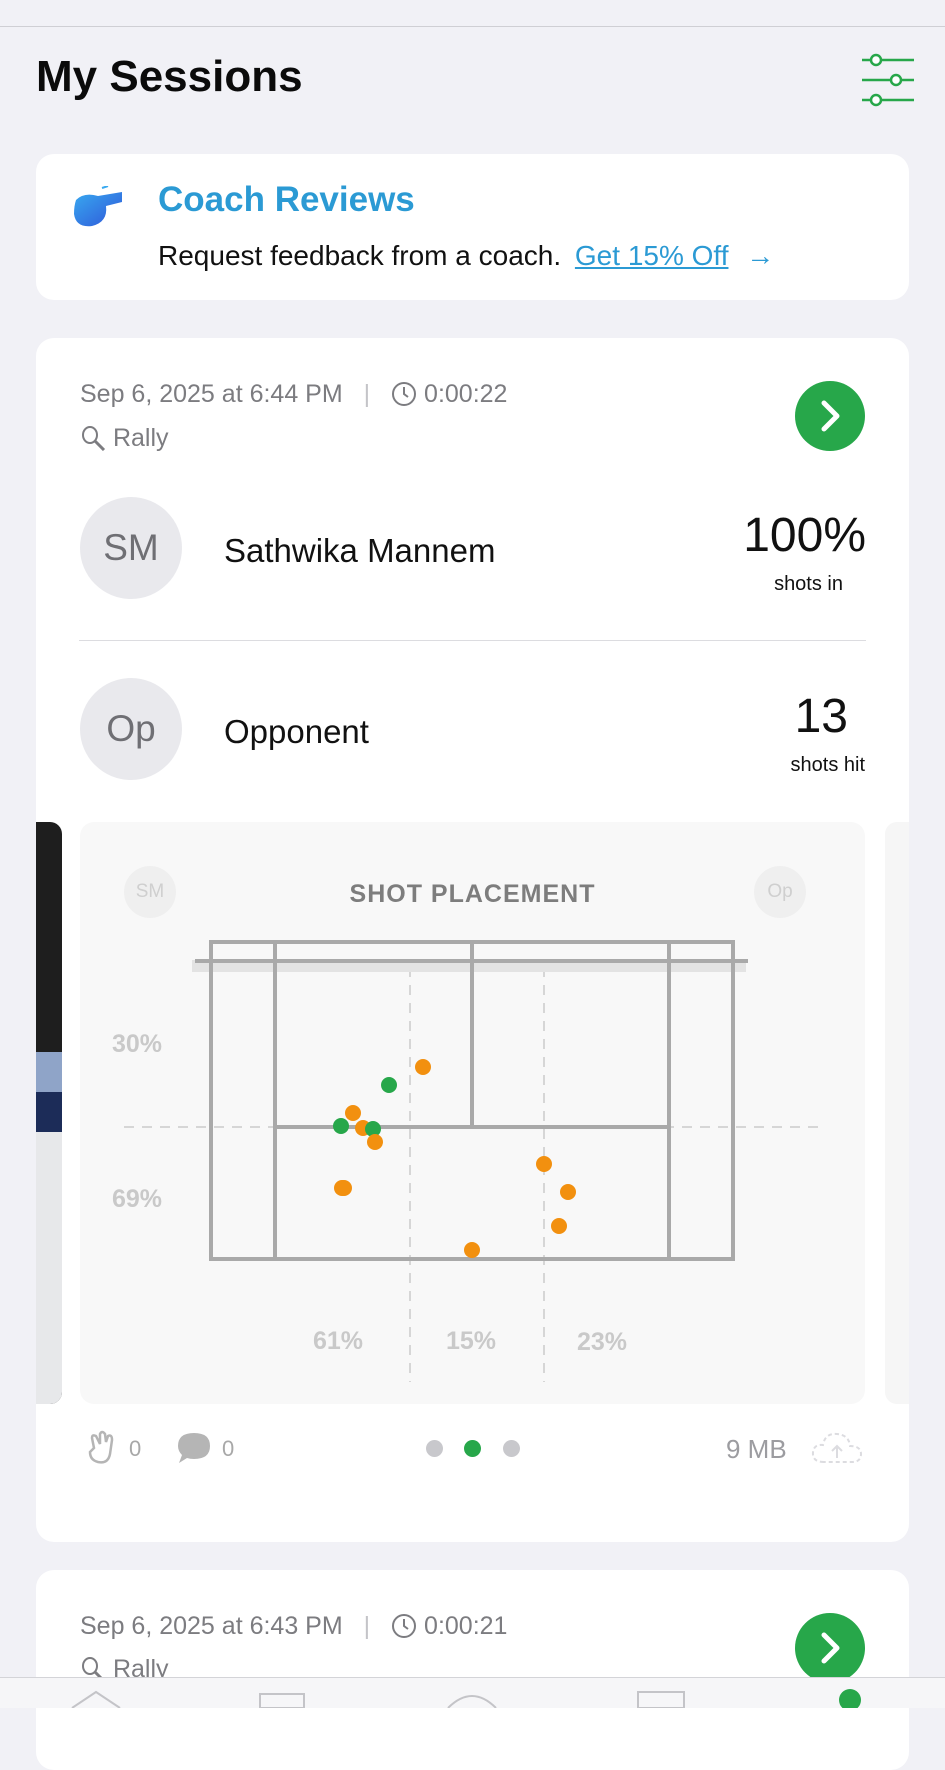 This screenshot has width=945, height=1770. Describe the element at coordinates (296, 731) in the screenshot. I see `opponent-name: Opponent` at that location.